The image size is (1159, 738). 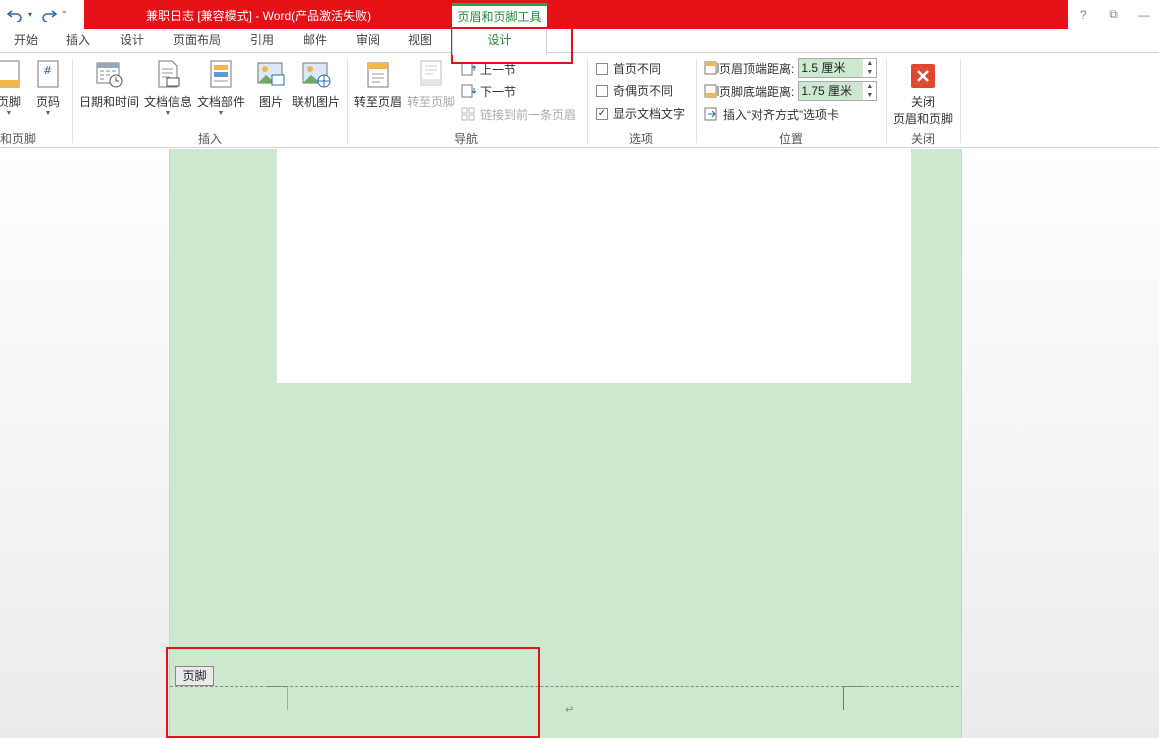 I want to click on tab-home: 开始, so click(x=26, y=41).